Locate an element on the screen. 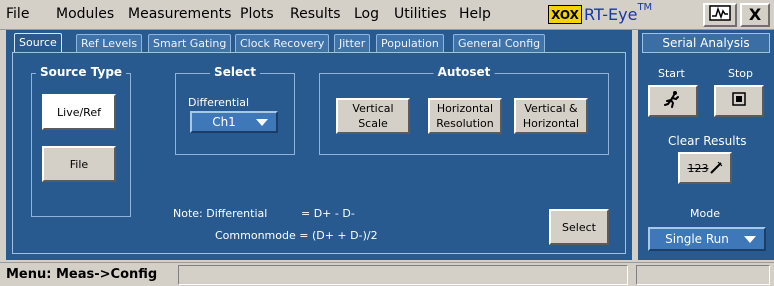 The image size is (774, 286). serial-analysis-title: Serial Analysis is located at coordinates (706, 43).